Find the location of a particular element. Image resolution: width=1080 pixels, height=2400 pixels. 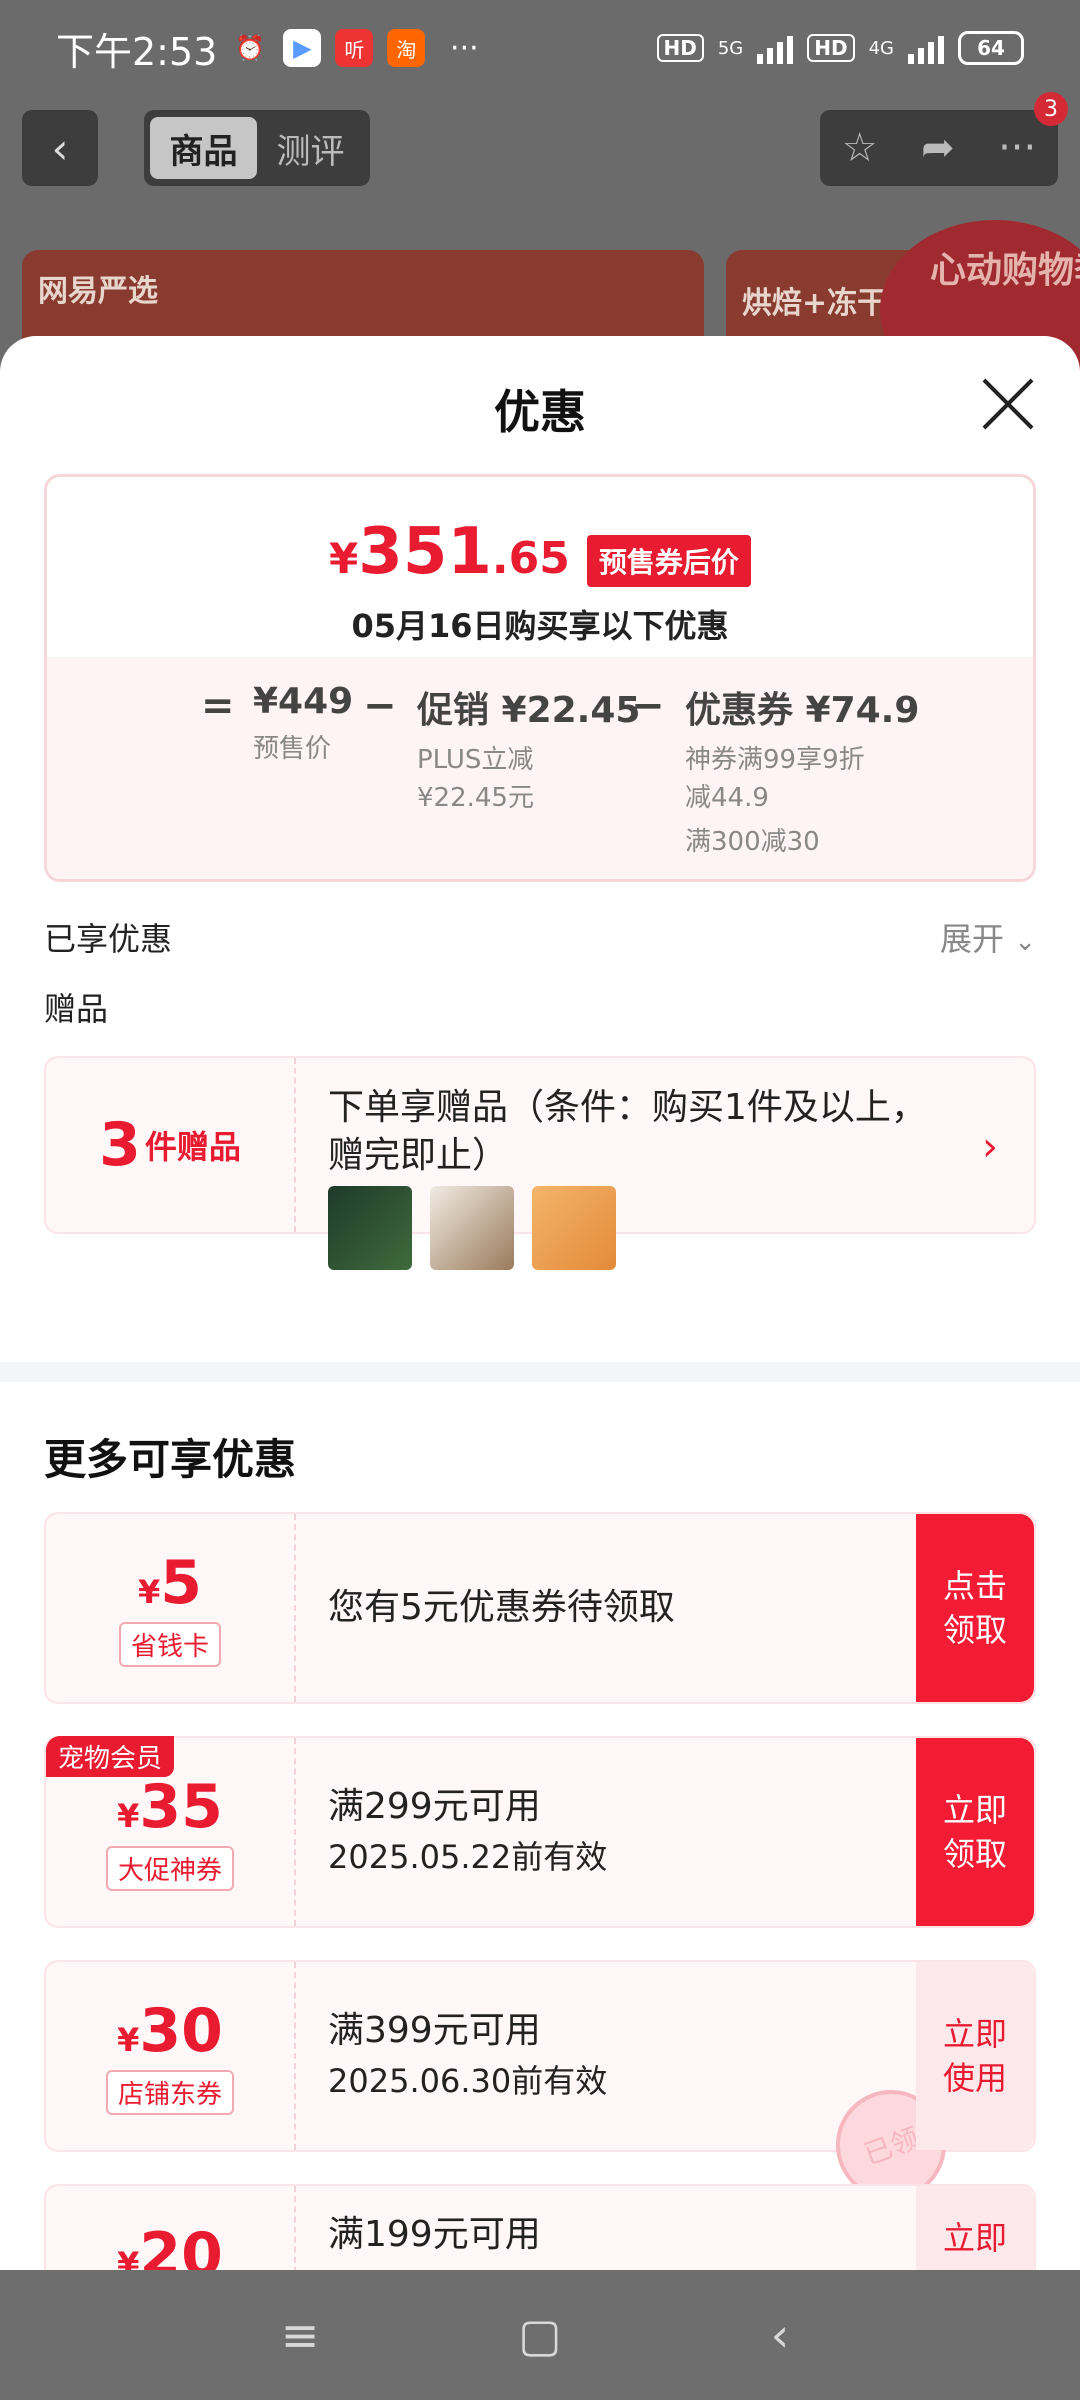

use-button: 立即使用 is located at coordinates (975, 2056).